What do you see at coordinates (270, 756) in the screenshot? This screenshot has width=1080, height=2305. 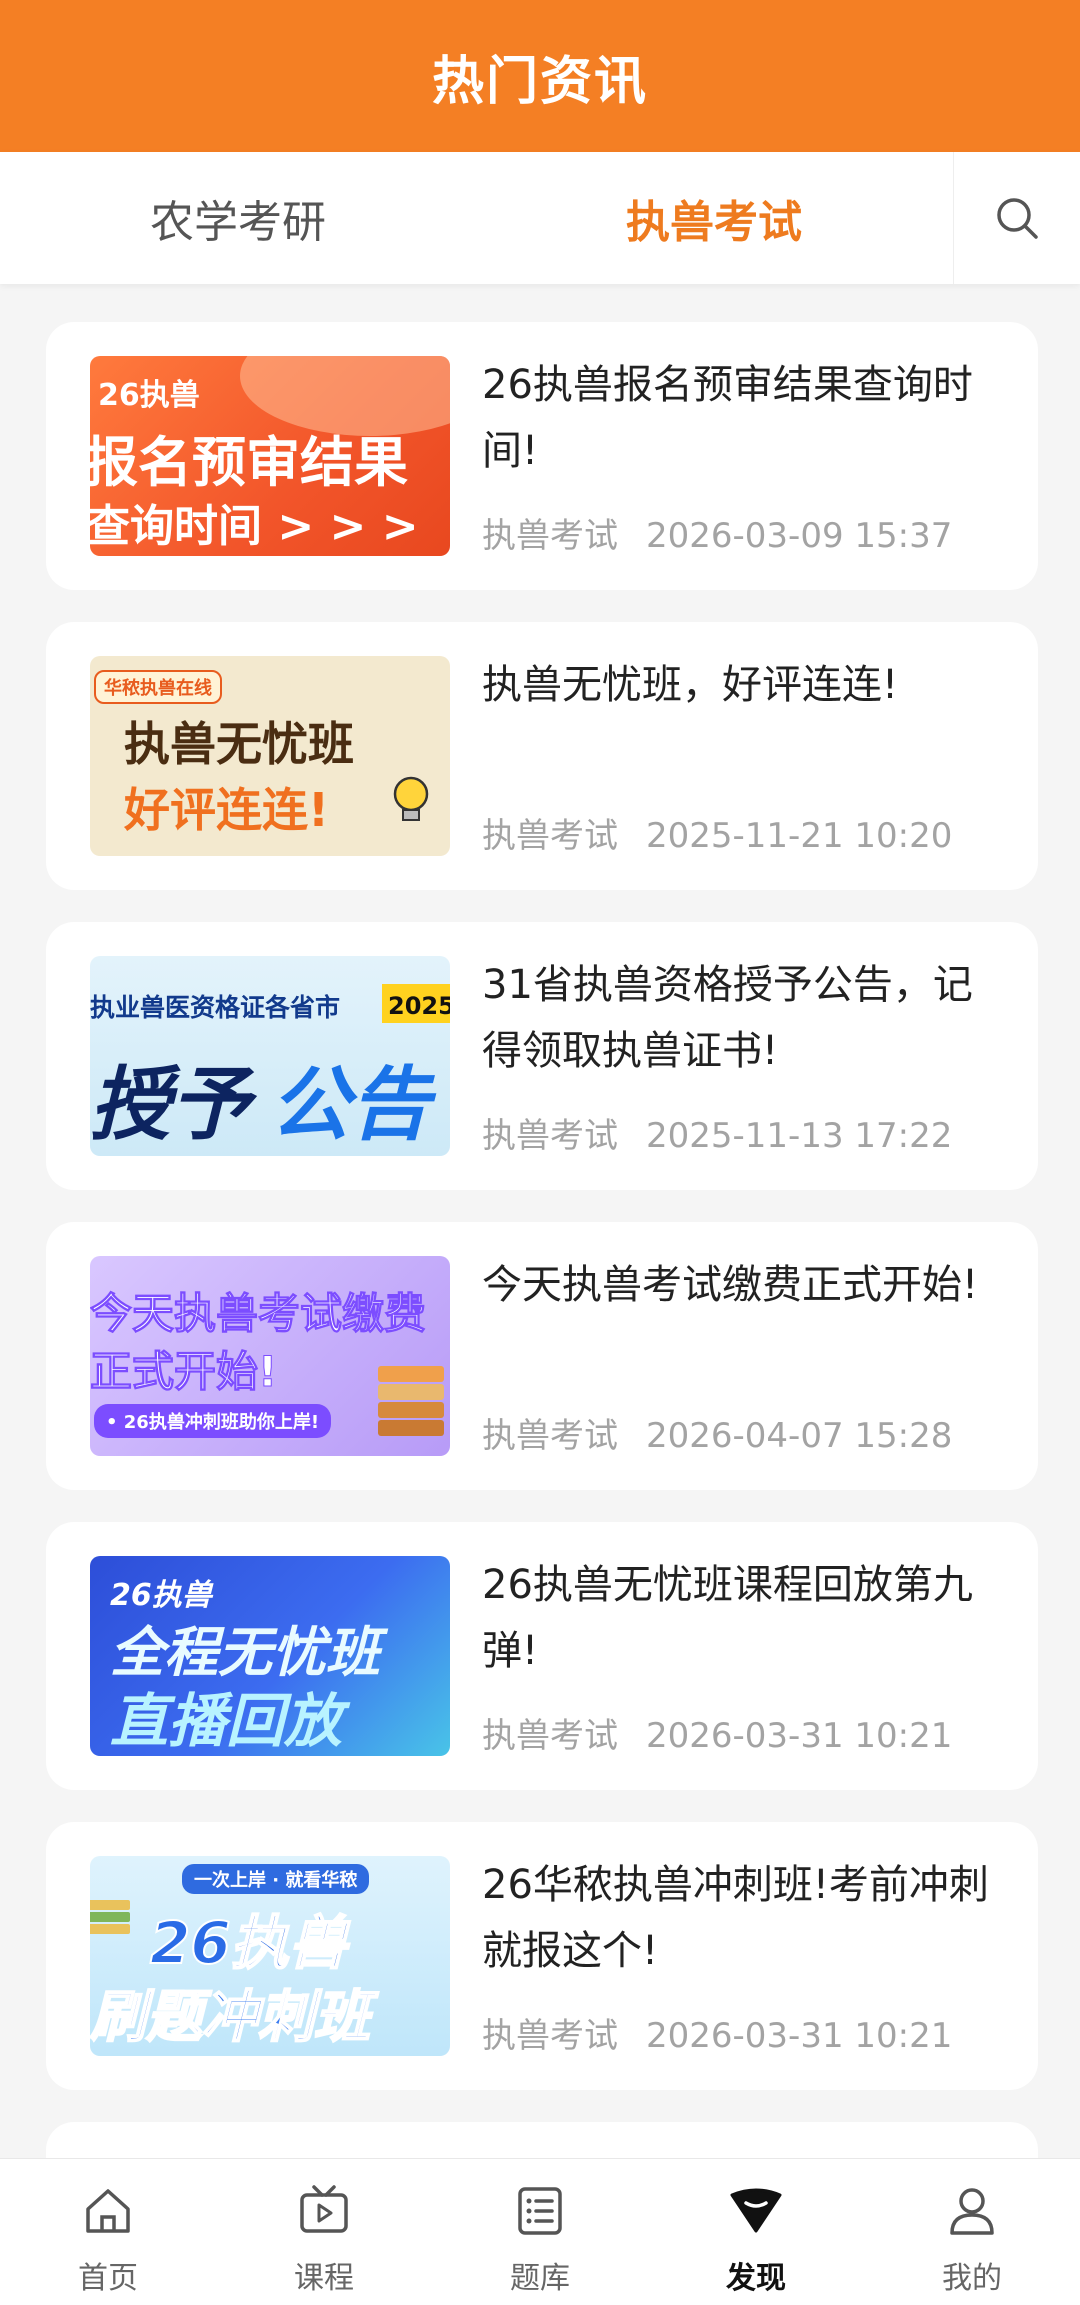 I see `article-thumbnail: 华秾执兽在线 执兽无忧班 好评连连!` at bounding box center [270, 756].